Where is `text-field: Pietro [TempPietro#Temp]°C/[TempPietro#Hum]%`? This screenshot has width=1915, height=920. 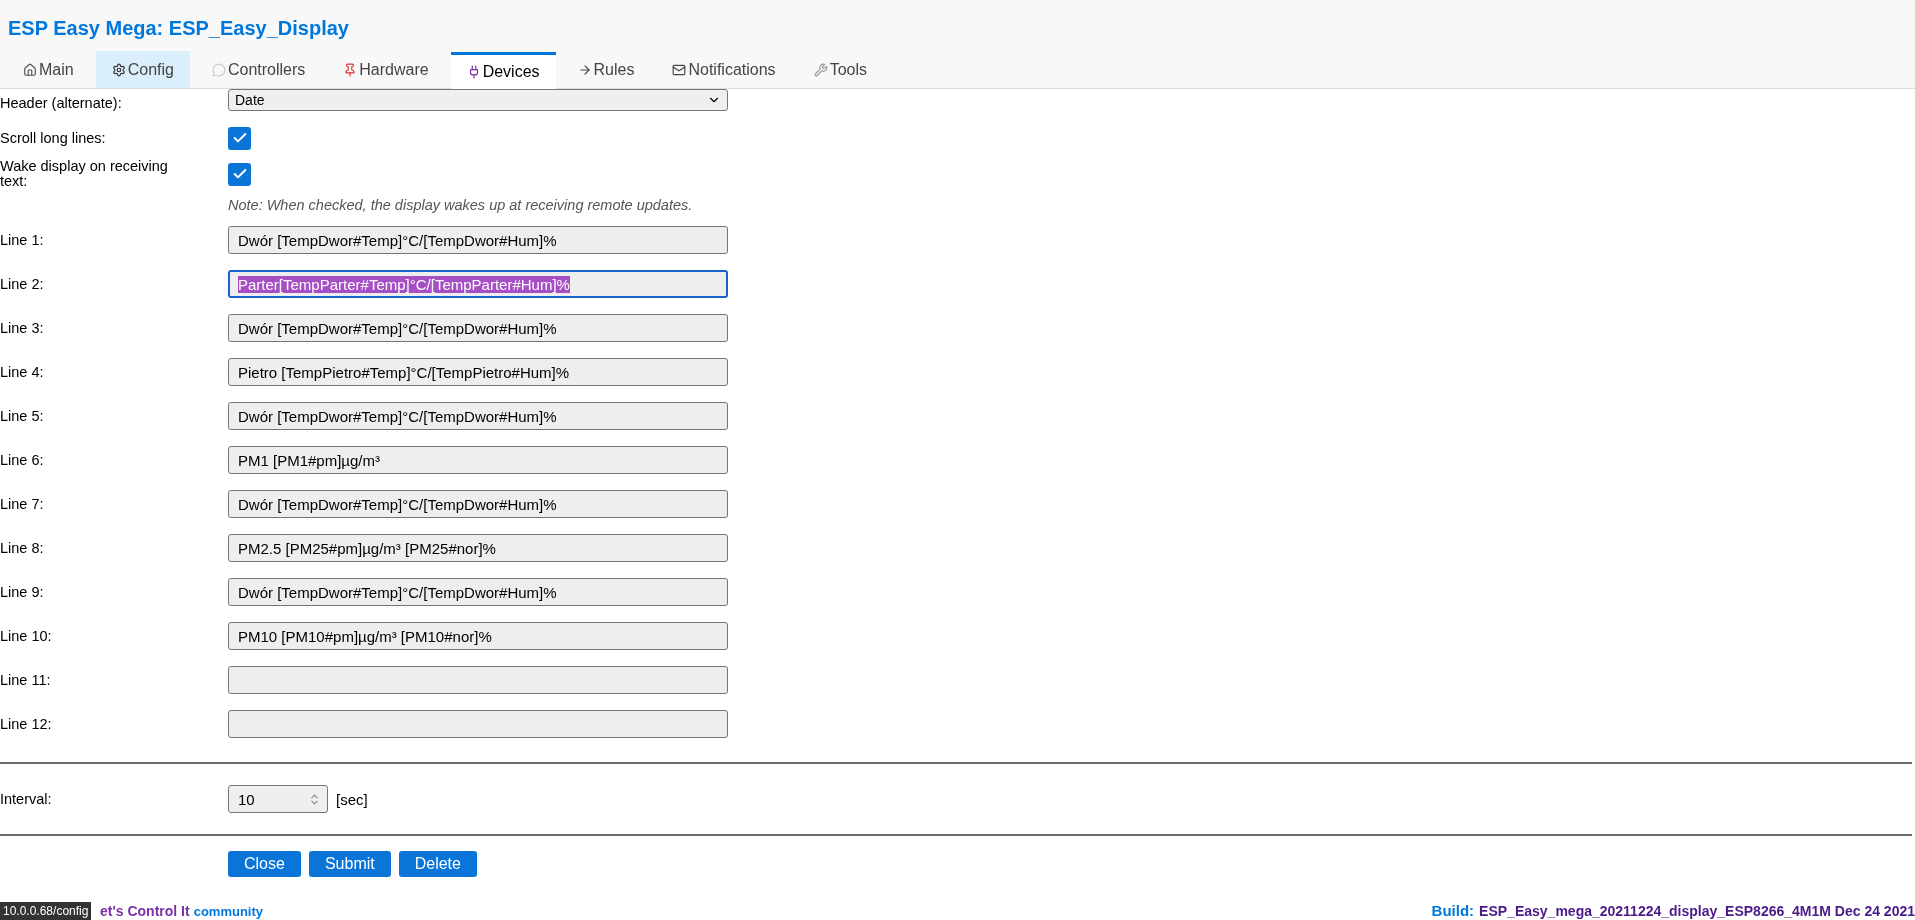
text-field: Pietro [TempPietro#Temp]°C/[TempPietro#Hum]% is located at coordinates (478, 372).